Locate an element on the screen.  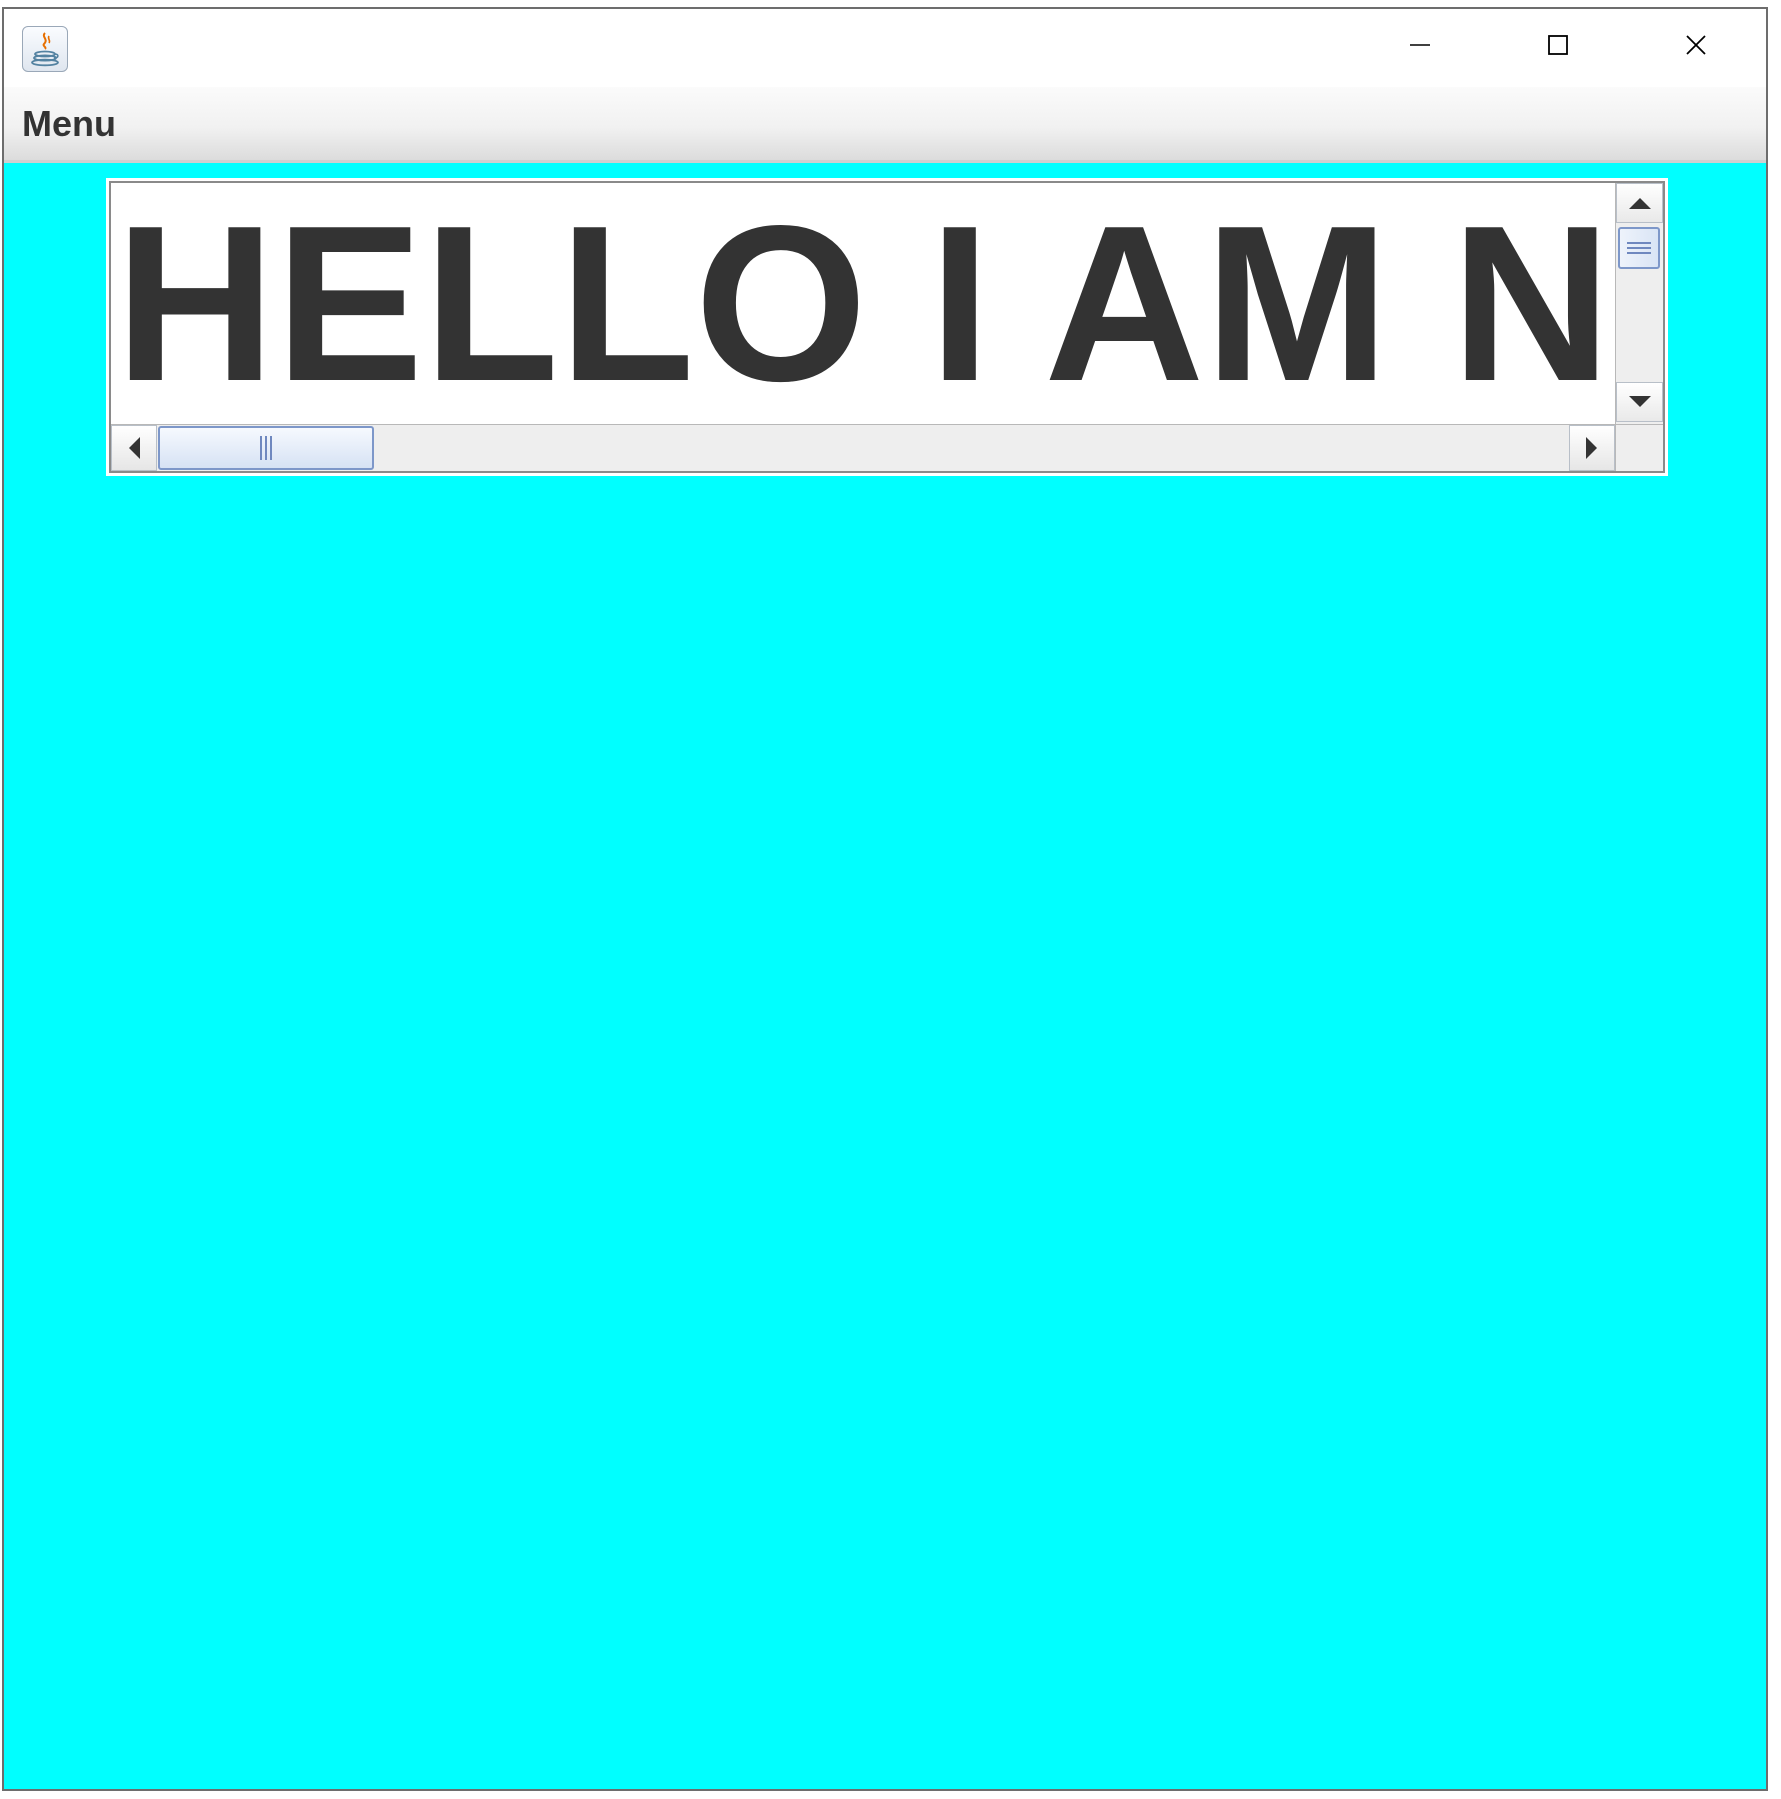
maximize-icon is located at coordinates (1558, 45).